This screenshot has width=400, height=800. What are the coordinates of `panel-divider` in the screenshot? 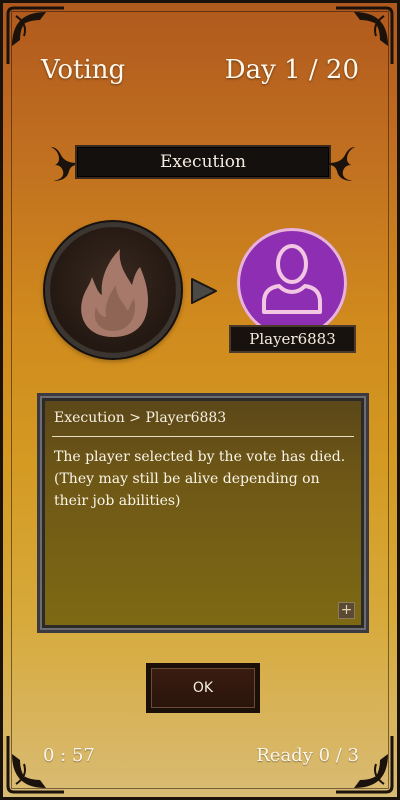 It's located at (203, 436).